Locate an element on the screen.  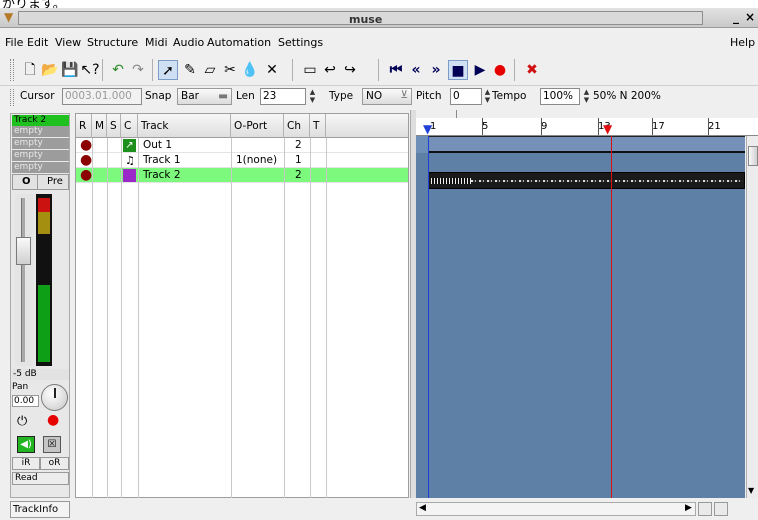
header-class: C is located at coordinates (129, 126).